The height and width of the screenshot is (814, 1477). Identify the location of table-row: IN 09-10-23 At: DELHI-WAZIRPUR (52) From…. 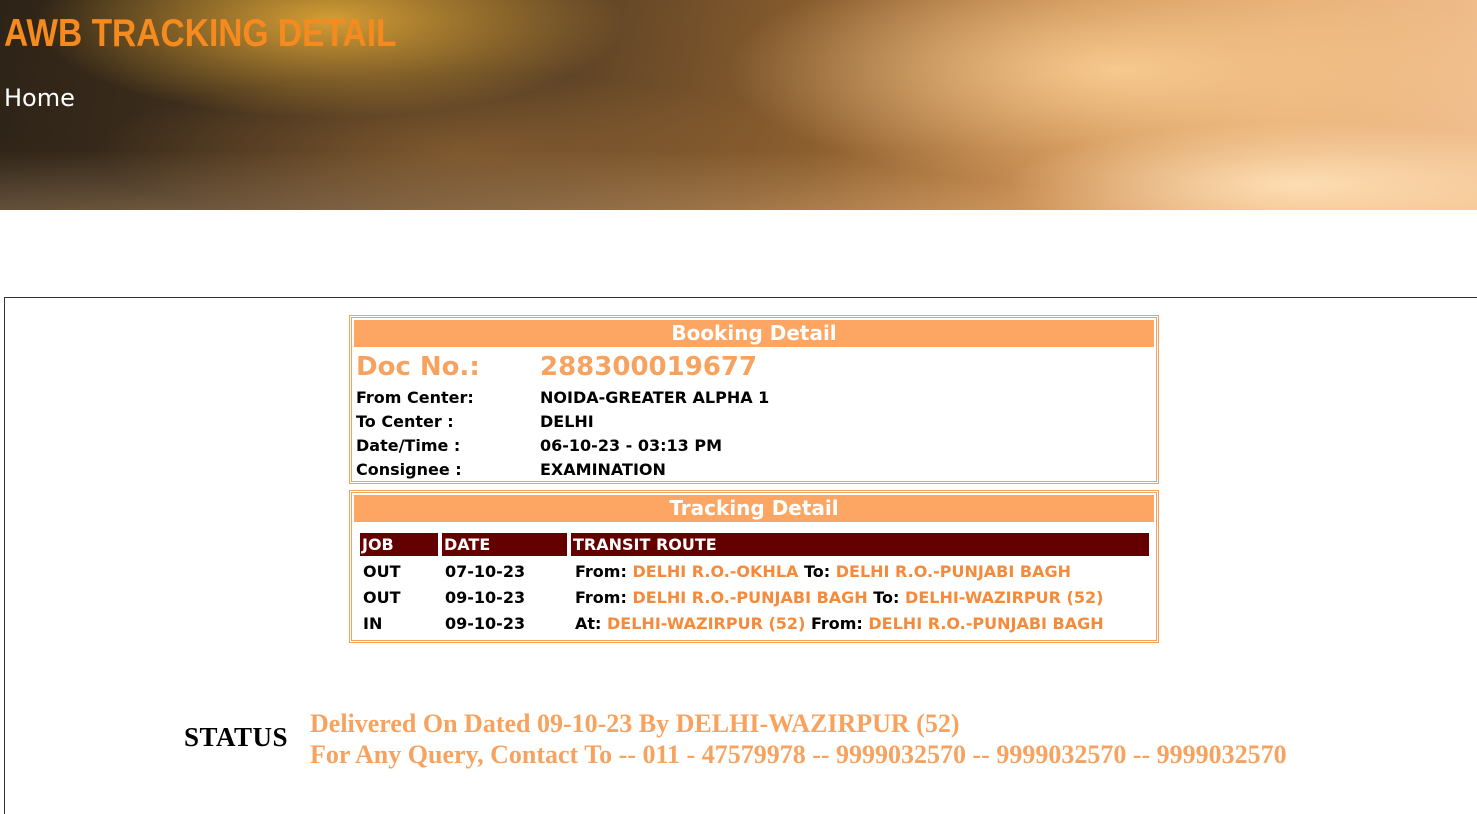
(755, 626).